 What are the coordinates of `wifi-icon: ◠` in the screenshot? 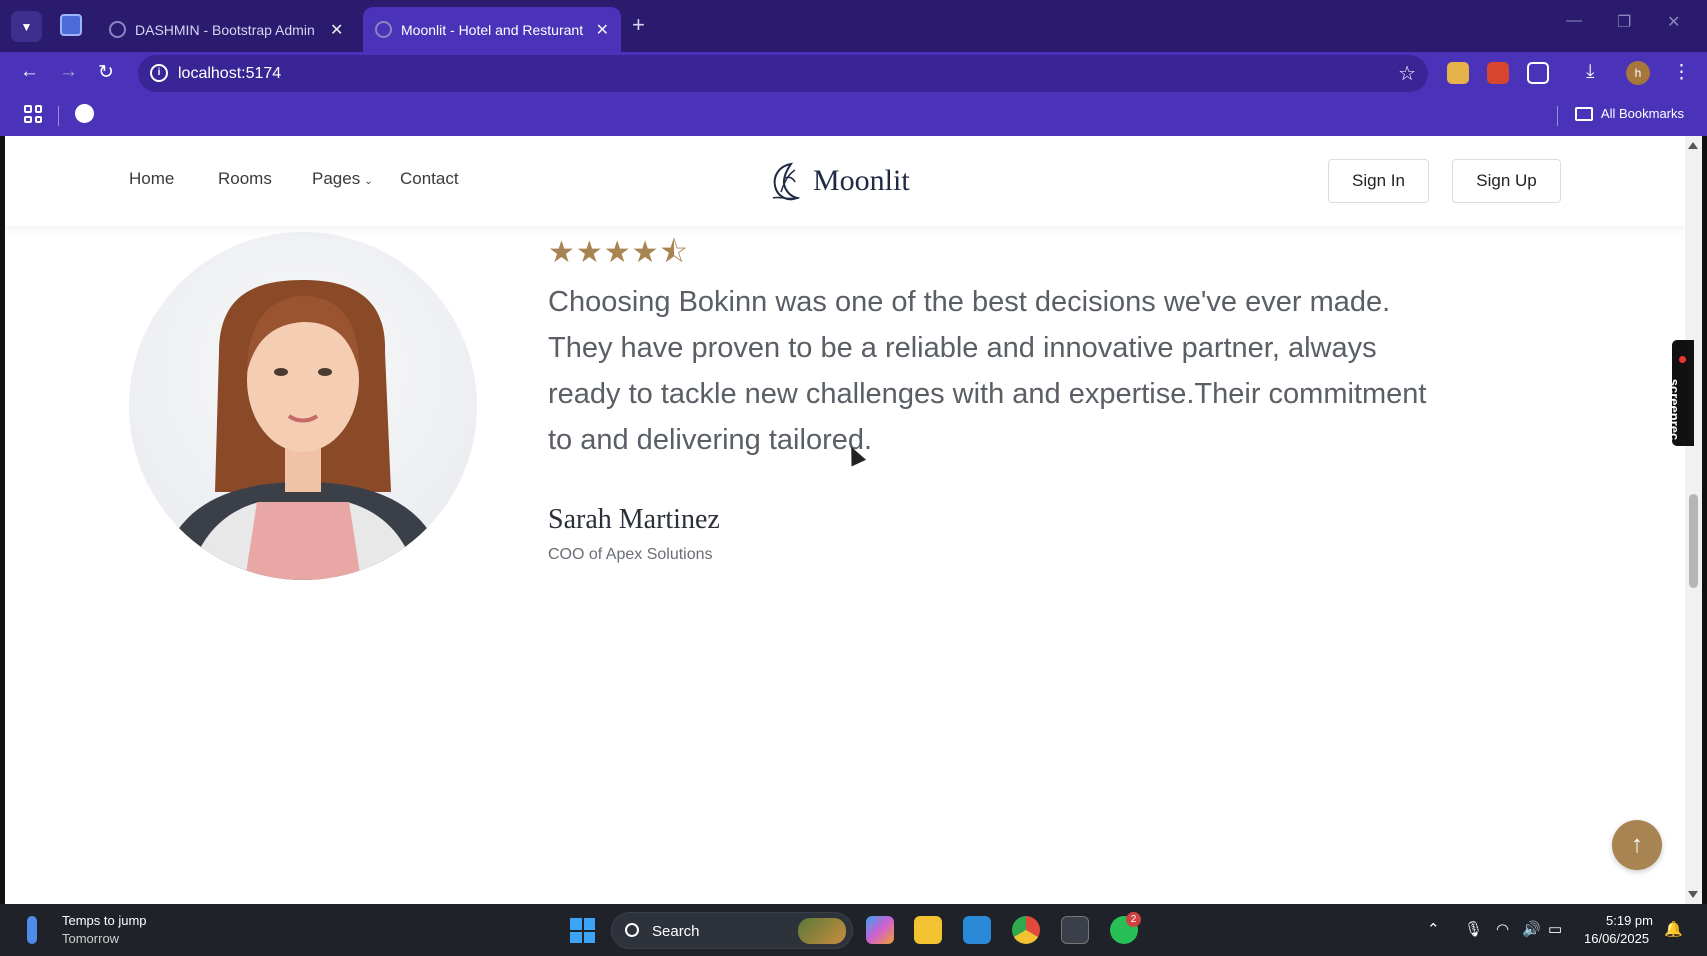 It's located at (1502, 929).